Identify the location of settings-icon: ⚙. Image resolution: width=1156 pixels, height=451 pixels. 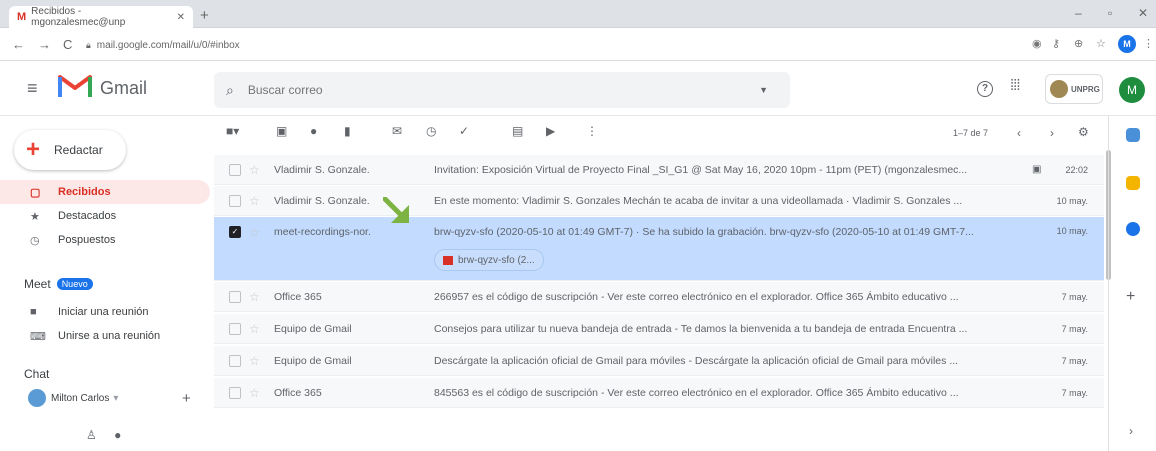
(1083, 132).